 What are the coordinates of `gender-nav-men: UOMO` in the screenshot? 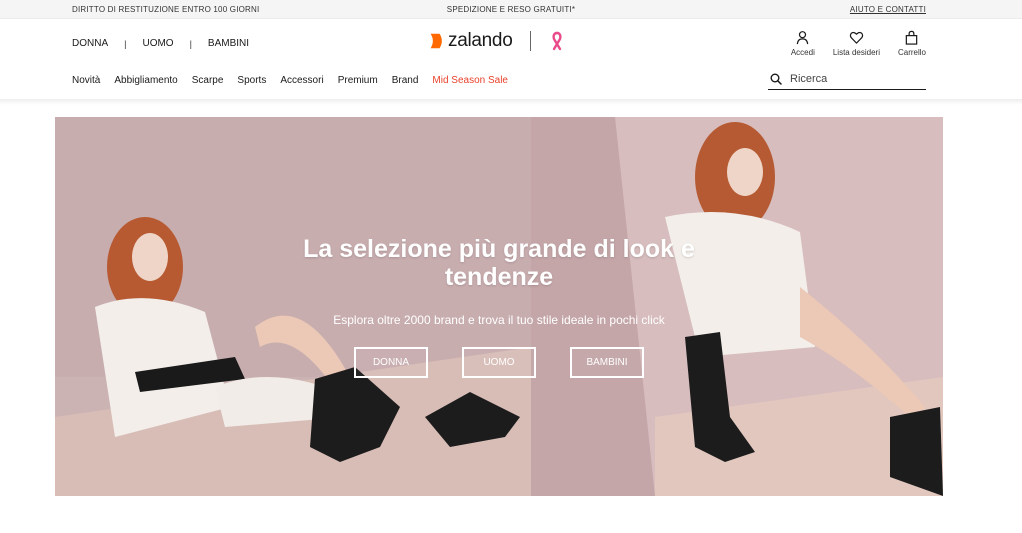 It's located at (157, 43).